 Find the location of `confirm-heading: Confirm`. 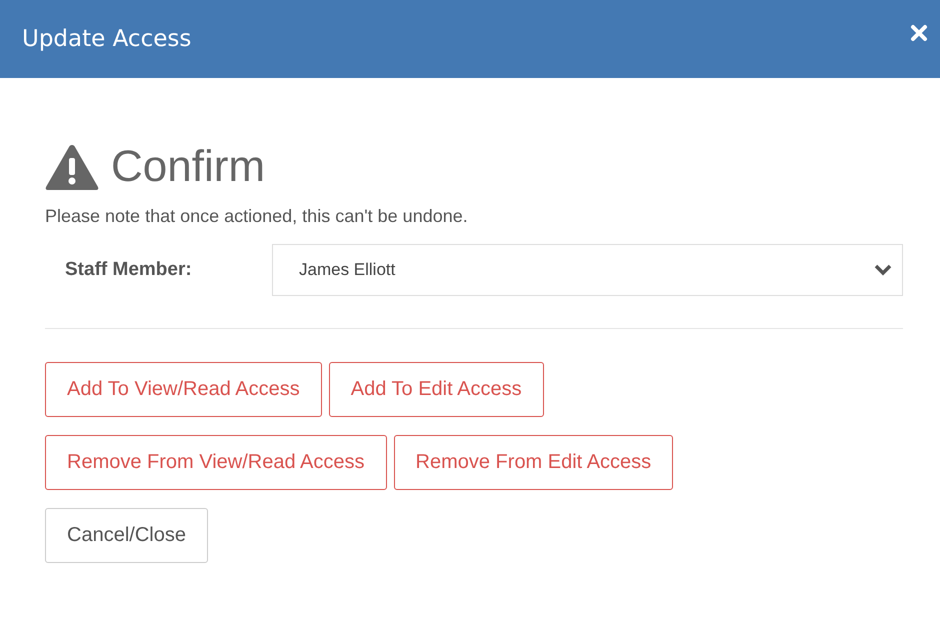

confirm-heading: Confirm is located at coordinates (188, 167).